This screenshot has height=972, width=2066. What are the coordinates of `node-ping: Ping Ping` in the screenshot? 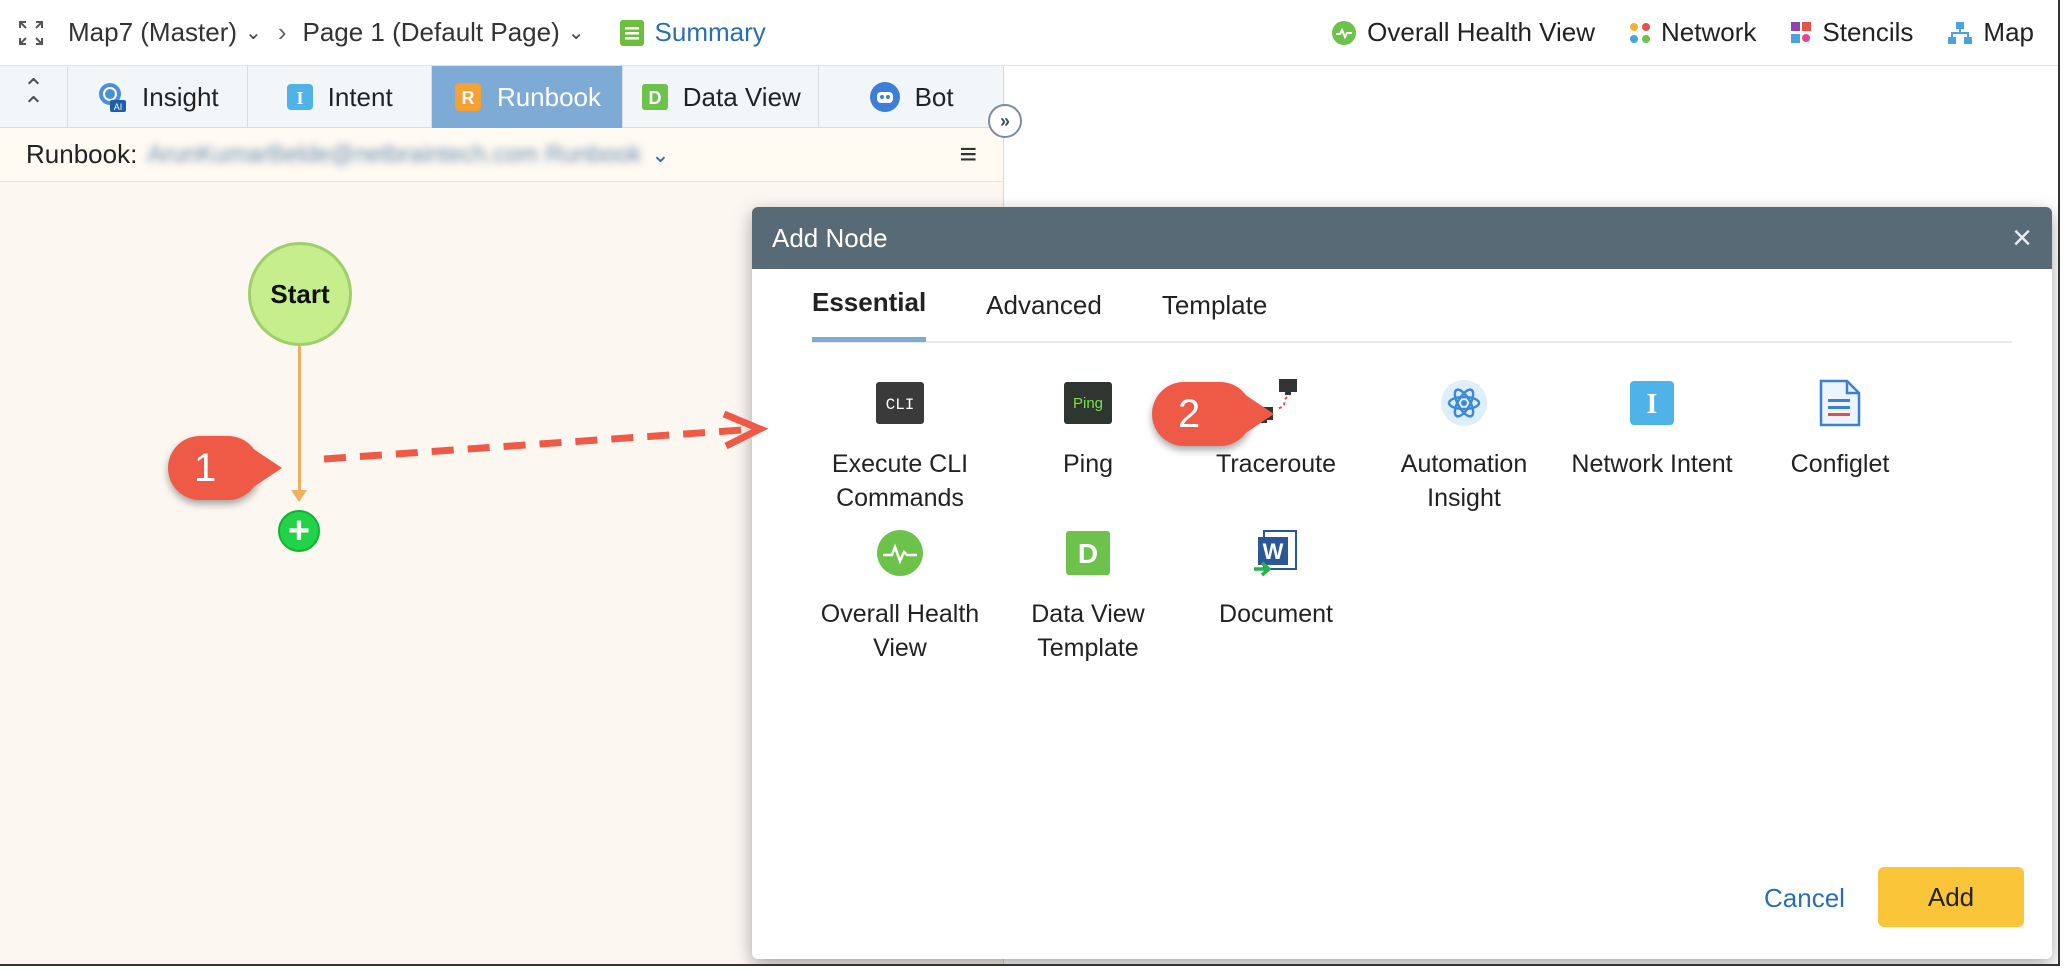 It's located at (1088, 429).